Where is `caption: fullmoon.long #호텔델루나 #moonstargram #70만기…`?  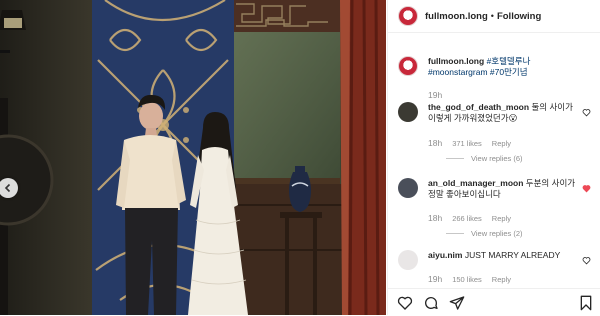 caption: fullmoon.long #호텔델루나 #moonstargram #70만기… is located at coordinates (495, 80).